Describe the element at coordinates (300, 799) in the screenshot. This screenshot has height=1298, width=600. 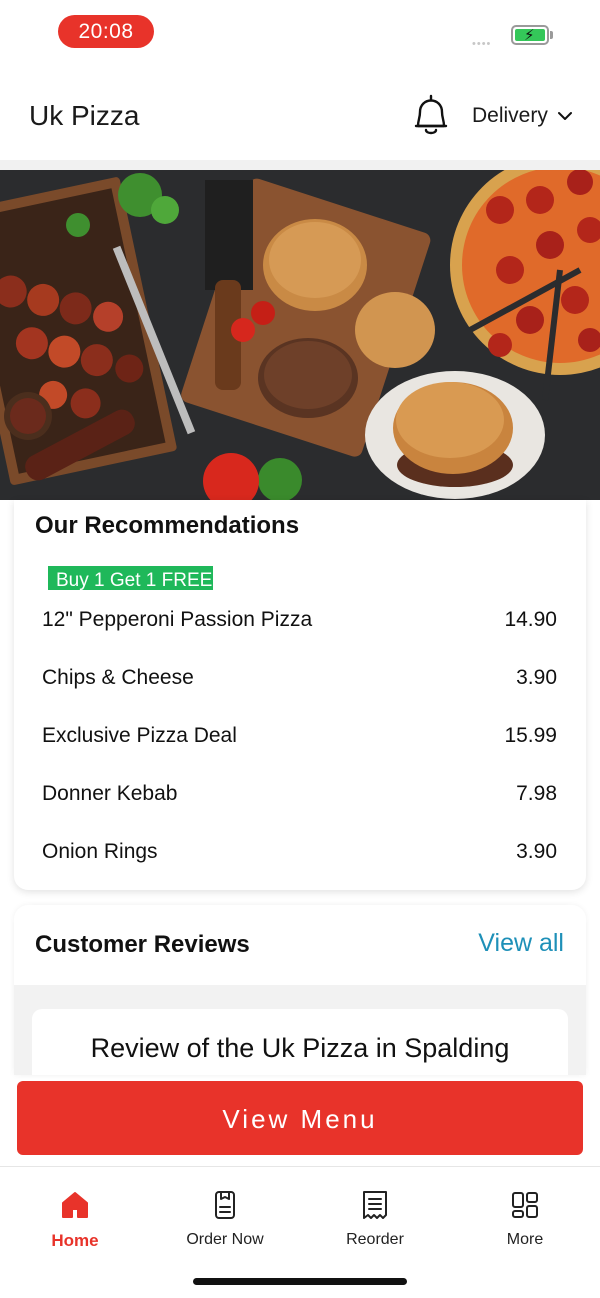
I see `recommendation-item: Donner Kebab 7.98` at that location.